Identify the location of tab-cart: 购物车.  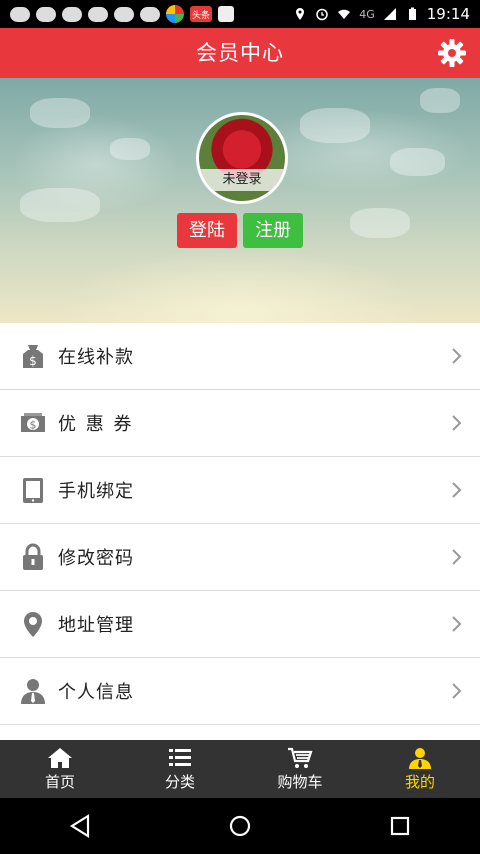
(300, 769).